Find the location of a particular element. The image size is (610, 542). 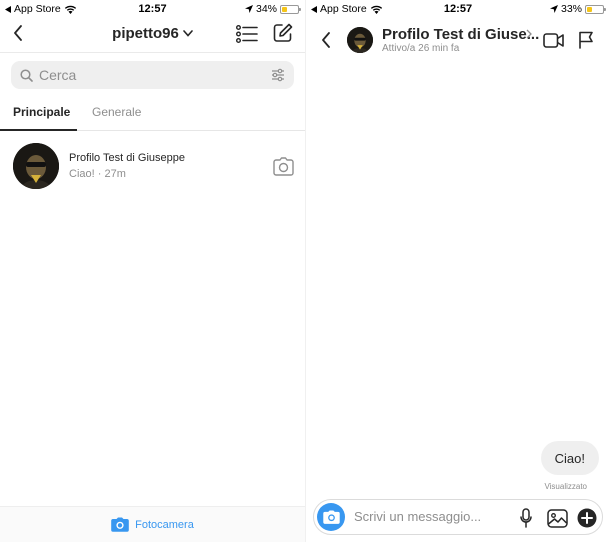

microphone-icon is located at coordinates (526, 518).